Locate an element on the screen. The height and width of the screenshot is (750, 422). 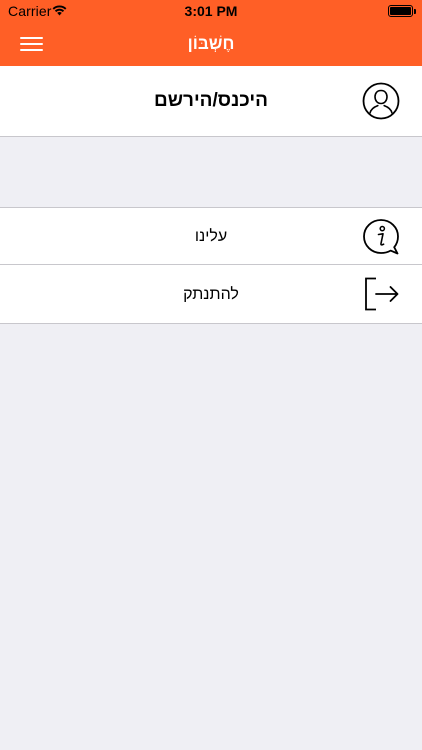
user-profile-icon is located at coordinates (381, 101).